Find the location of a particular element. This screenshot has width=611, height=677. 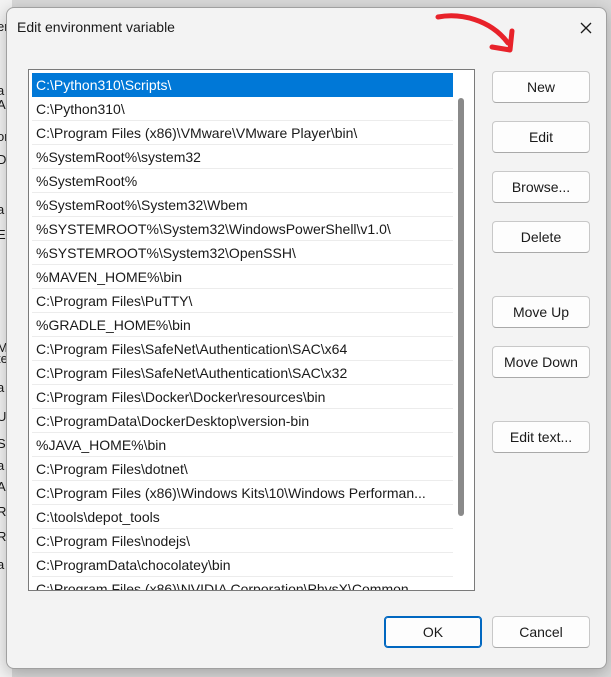

path-list-item: C:\Python310\ is located at coordinates (242, 109).